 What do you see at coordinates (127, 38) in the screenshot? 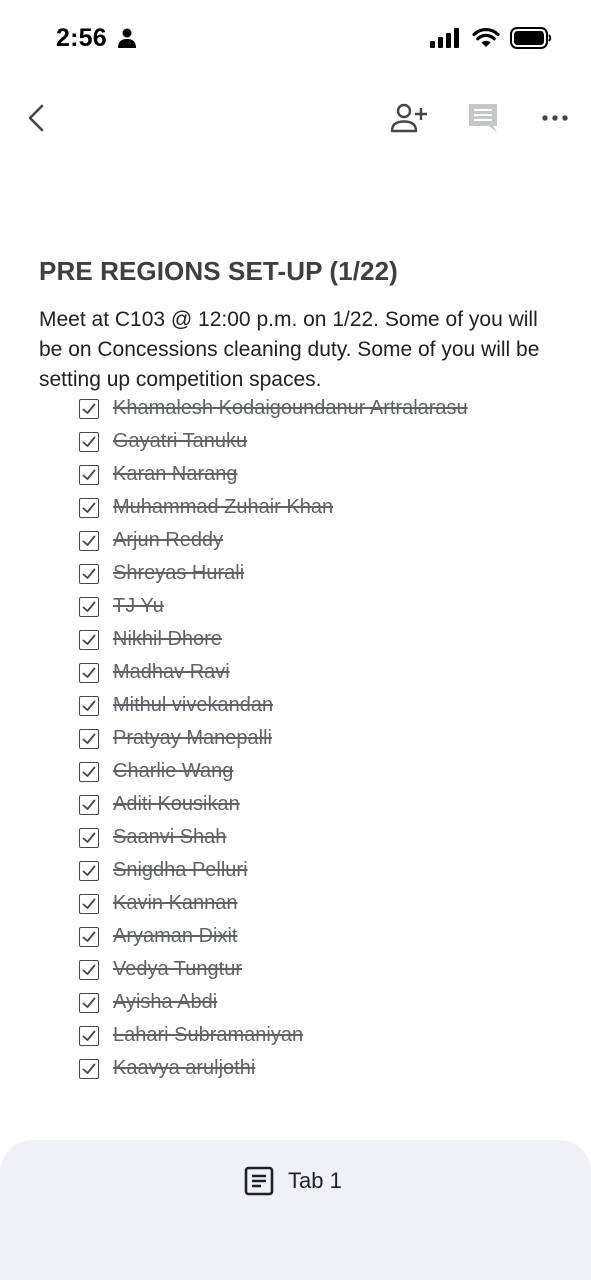
I see `person-icon` at bounding box center [127, 38].